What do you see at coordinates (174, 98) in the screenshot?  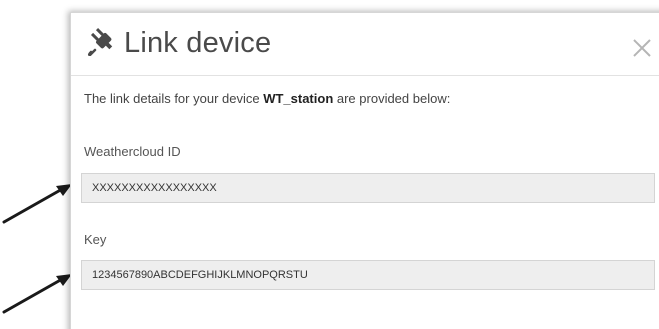 I see `intro-prefix: The link details for your device` at bounding box center [174, 98].